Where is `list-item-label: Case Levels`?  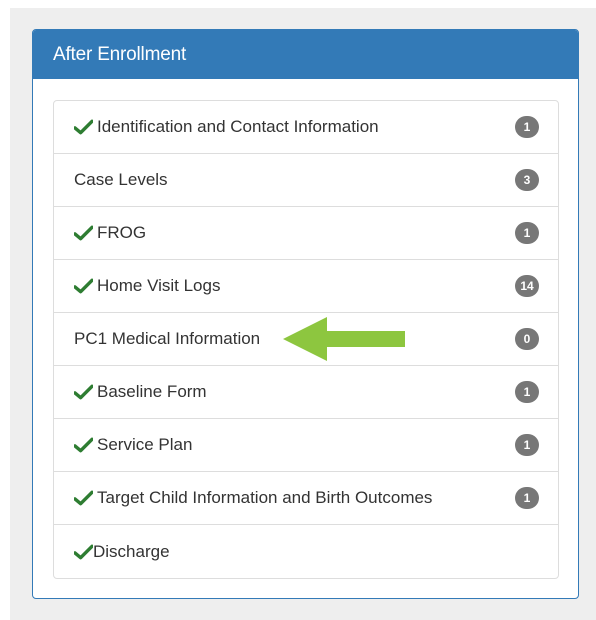
list-item-label: Case Levels is located at coordinates (121, 179).